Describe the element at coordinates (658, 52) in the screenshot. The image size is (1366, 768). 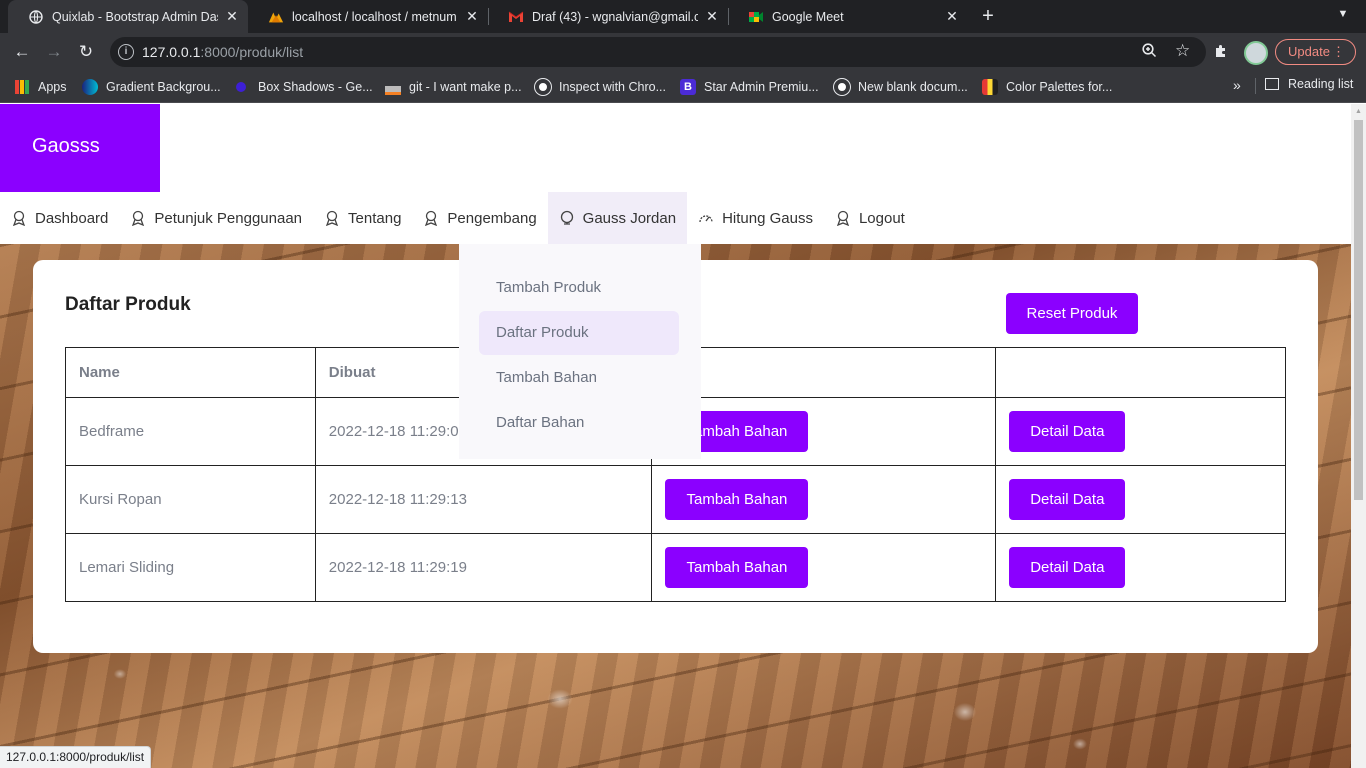
I see `address-bar: i 127.0.0.1:8000/produk/list ☆` at that location.